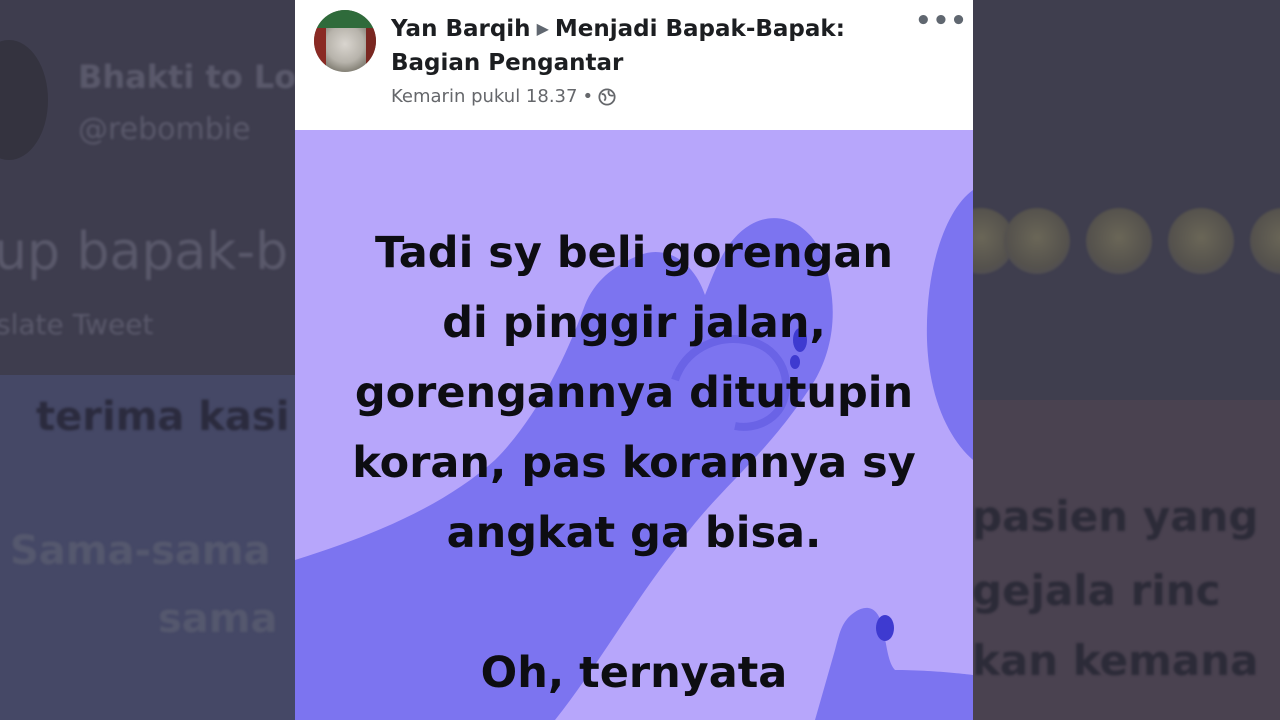 The width and height of the screenshot is (1280, 720). Describe the element at coordinates (345, 41) in the screenshot. I see `author-avatar` at that location.